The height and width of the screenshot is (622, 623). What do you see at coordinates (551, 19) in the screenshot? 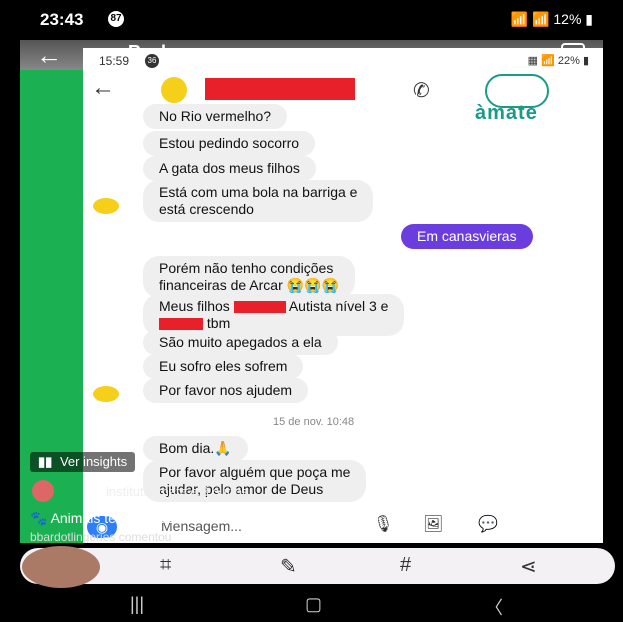
I see `battery-level: 📶 📶 12% ▮` at bounding box center [551, 19].